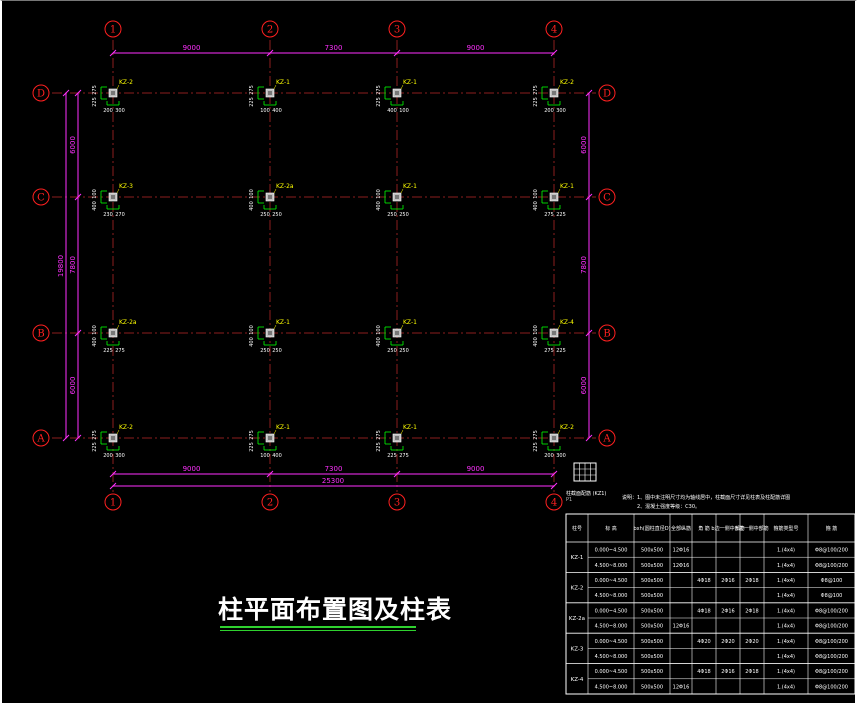 Image resolution: width=857 pixels, height=703 pixels. What do you see at coordinates (265, 215) in the screenshot?
I see `column-dim-c: 250` at bounding box center [265, 215].